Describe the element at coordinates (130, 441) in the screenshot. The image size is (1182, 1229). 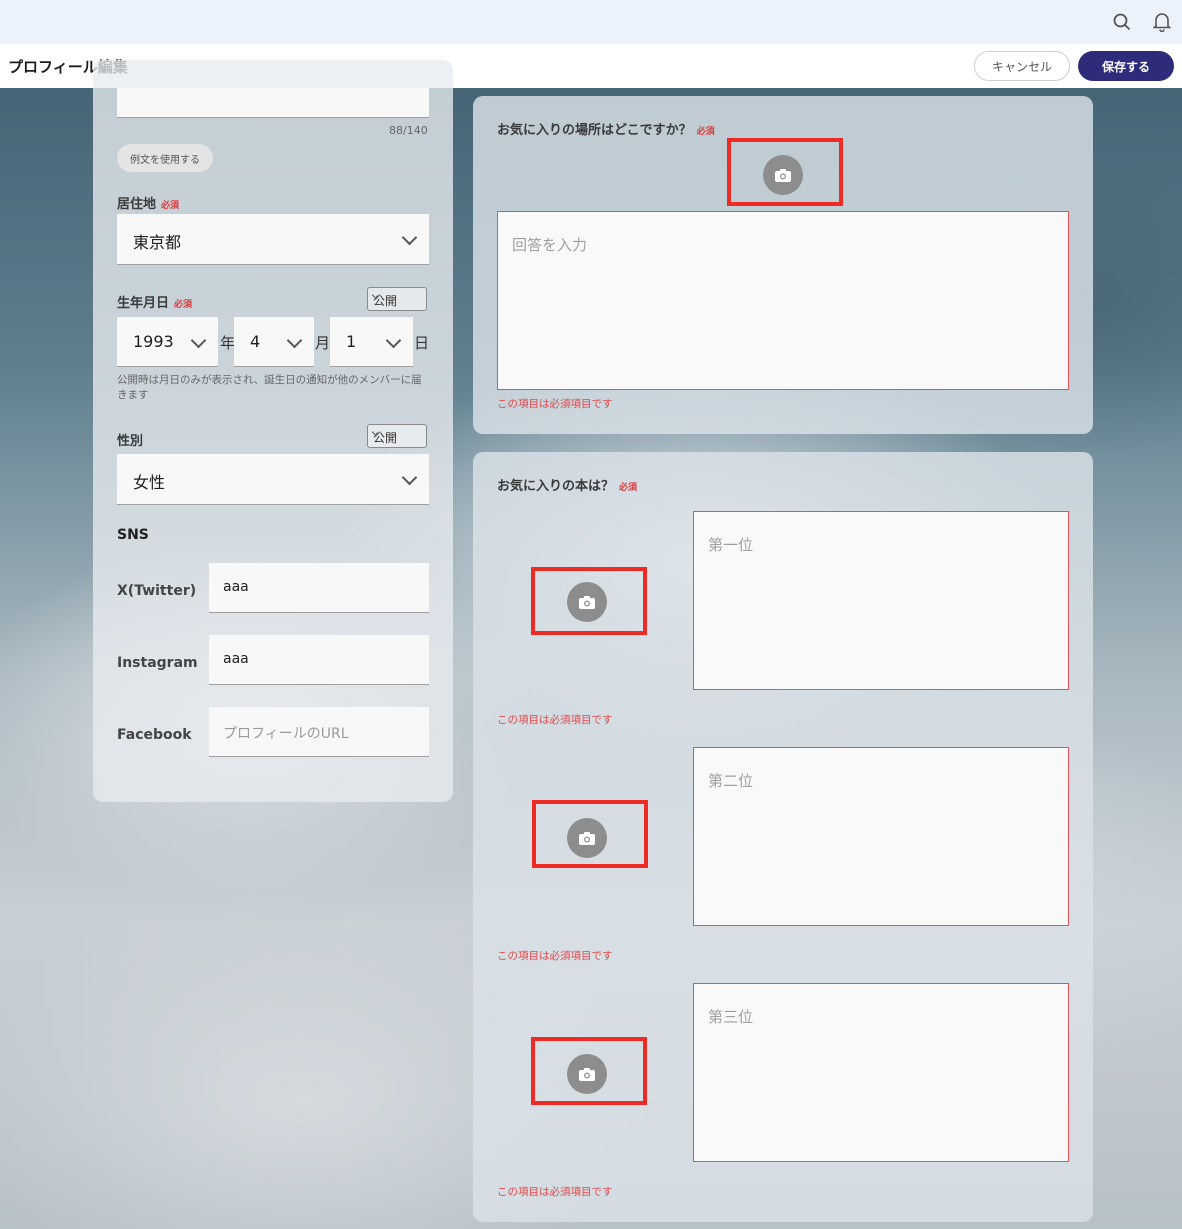
I see `gender-label: 性別` at that location.